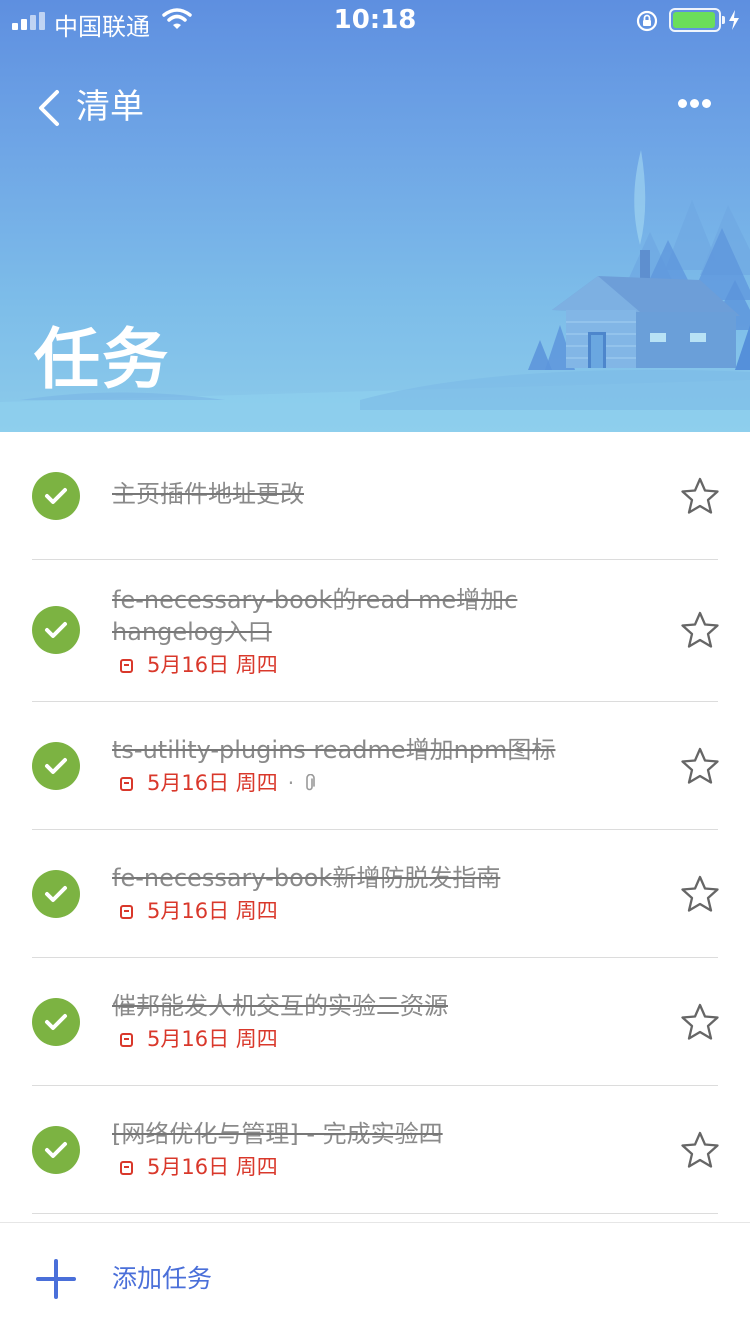  I want to click on more-options-button, so click(694, 103).